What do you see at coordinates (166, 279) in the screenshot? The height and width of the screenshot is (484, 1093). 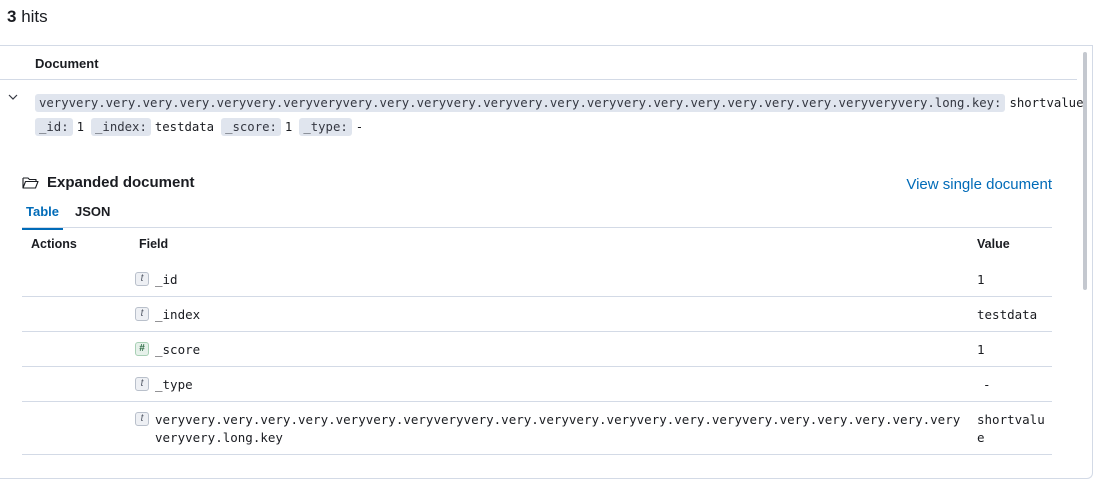 I see `field-name: _id` at bounding box center [166, 279].